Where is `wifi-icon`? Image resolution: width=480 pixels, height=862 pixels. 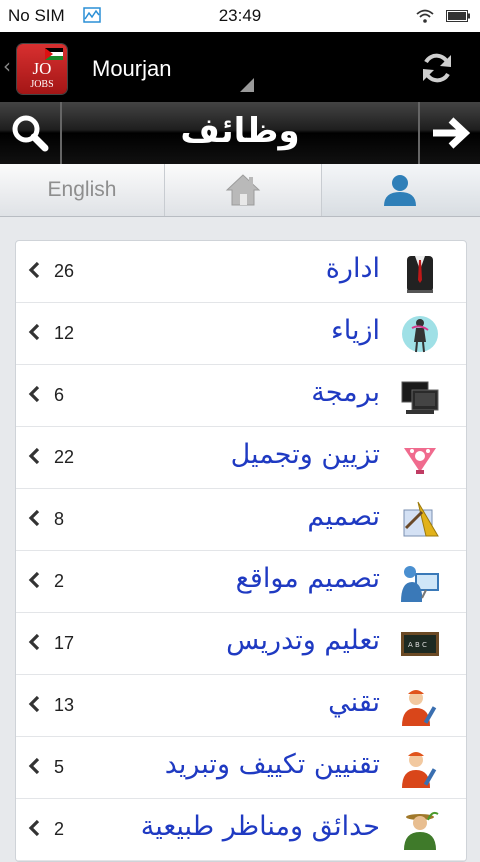
wifi-icon is located at coordinates (425, 16).